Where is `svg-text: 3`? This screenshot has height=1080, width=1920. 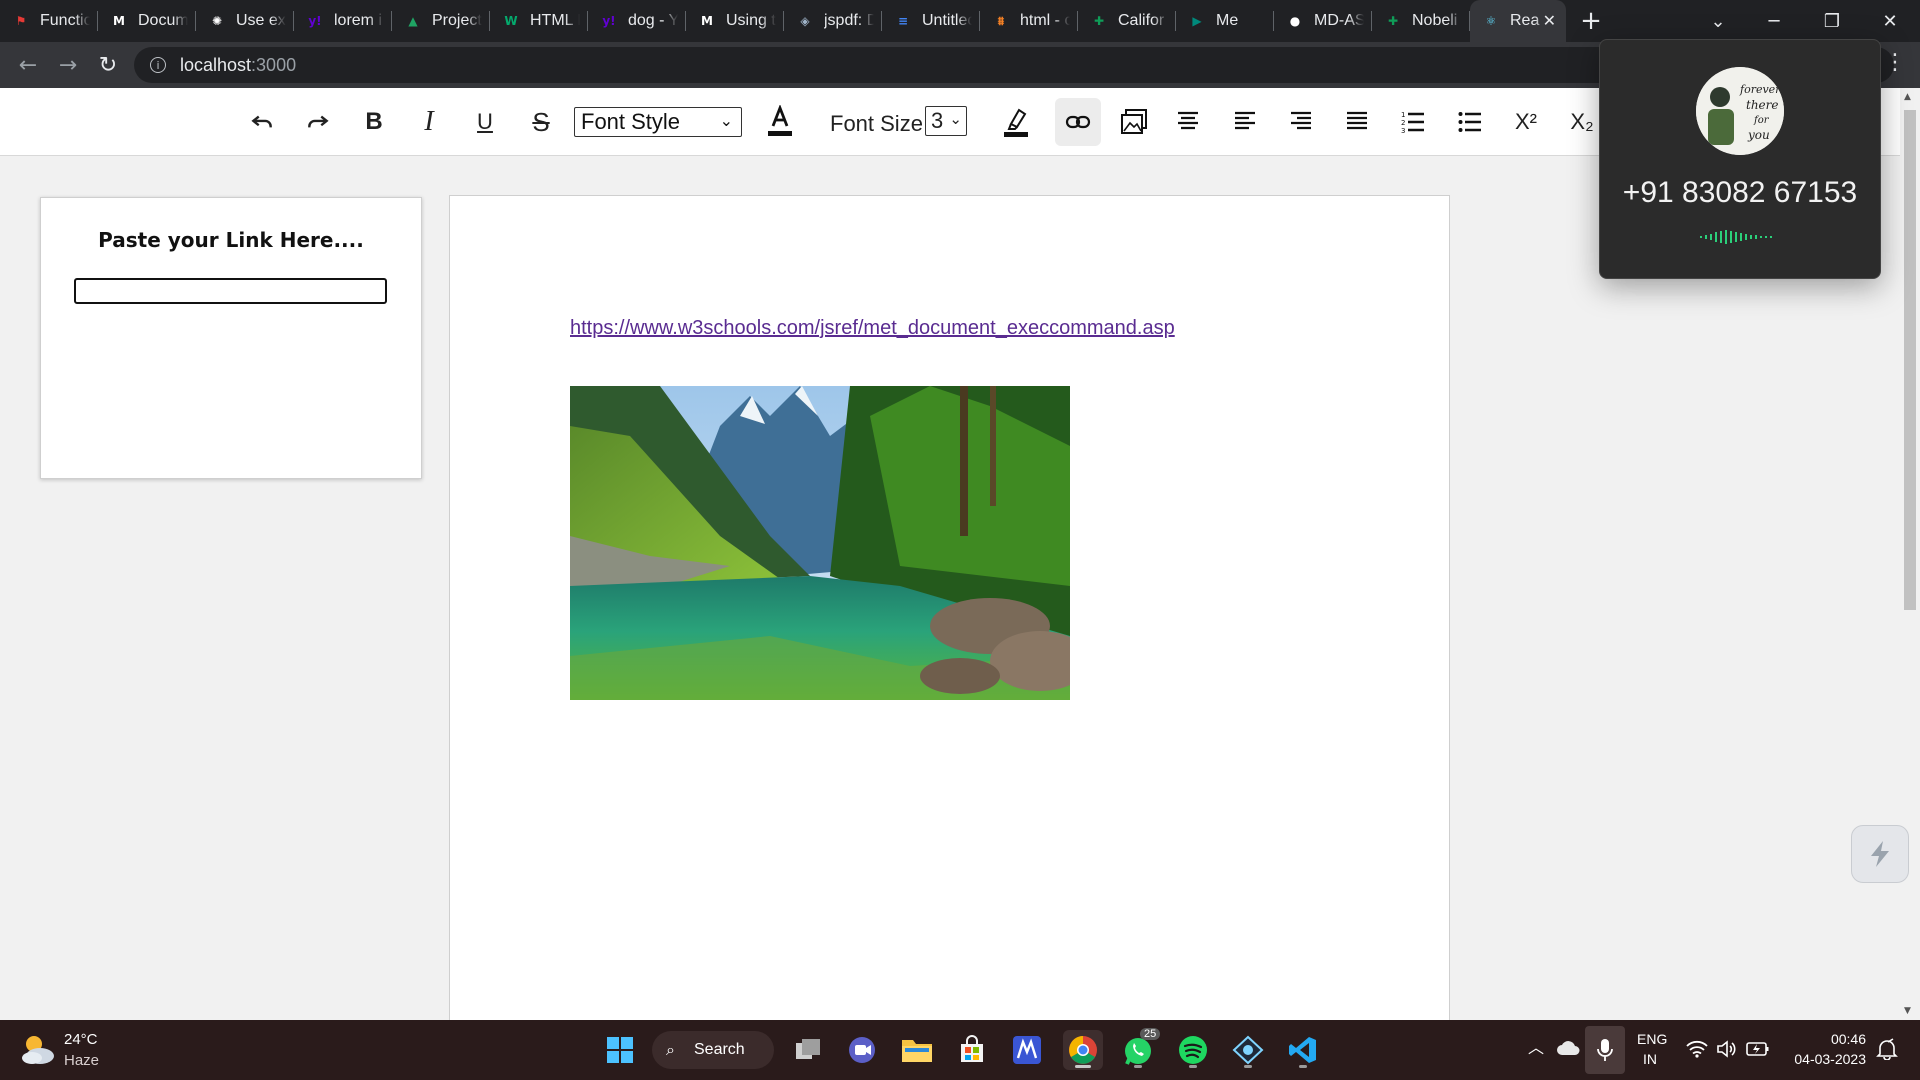 svg-text: 3 is located at coordinates (1403, 130).